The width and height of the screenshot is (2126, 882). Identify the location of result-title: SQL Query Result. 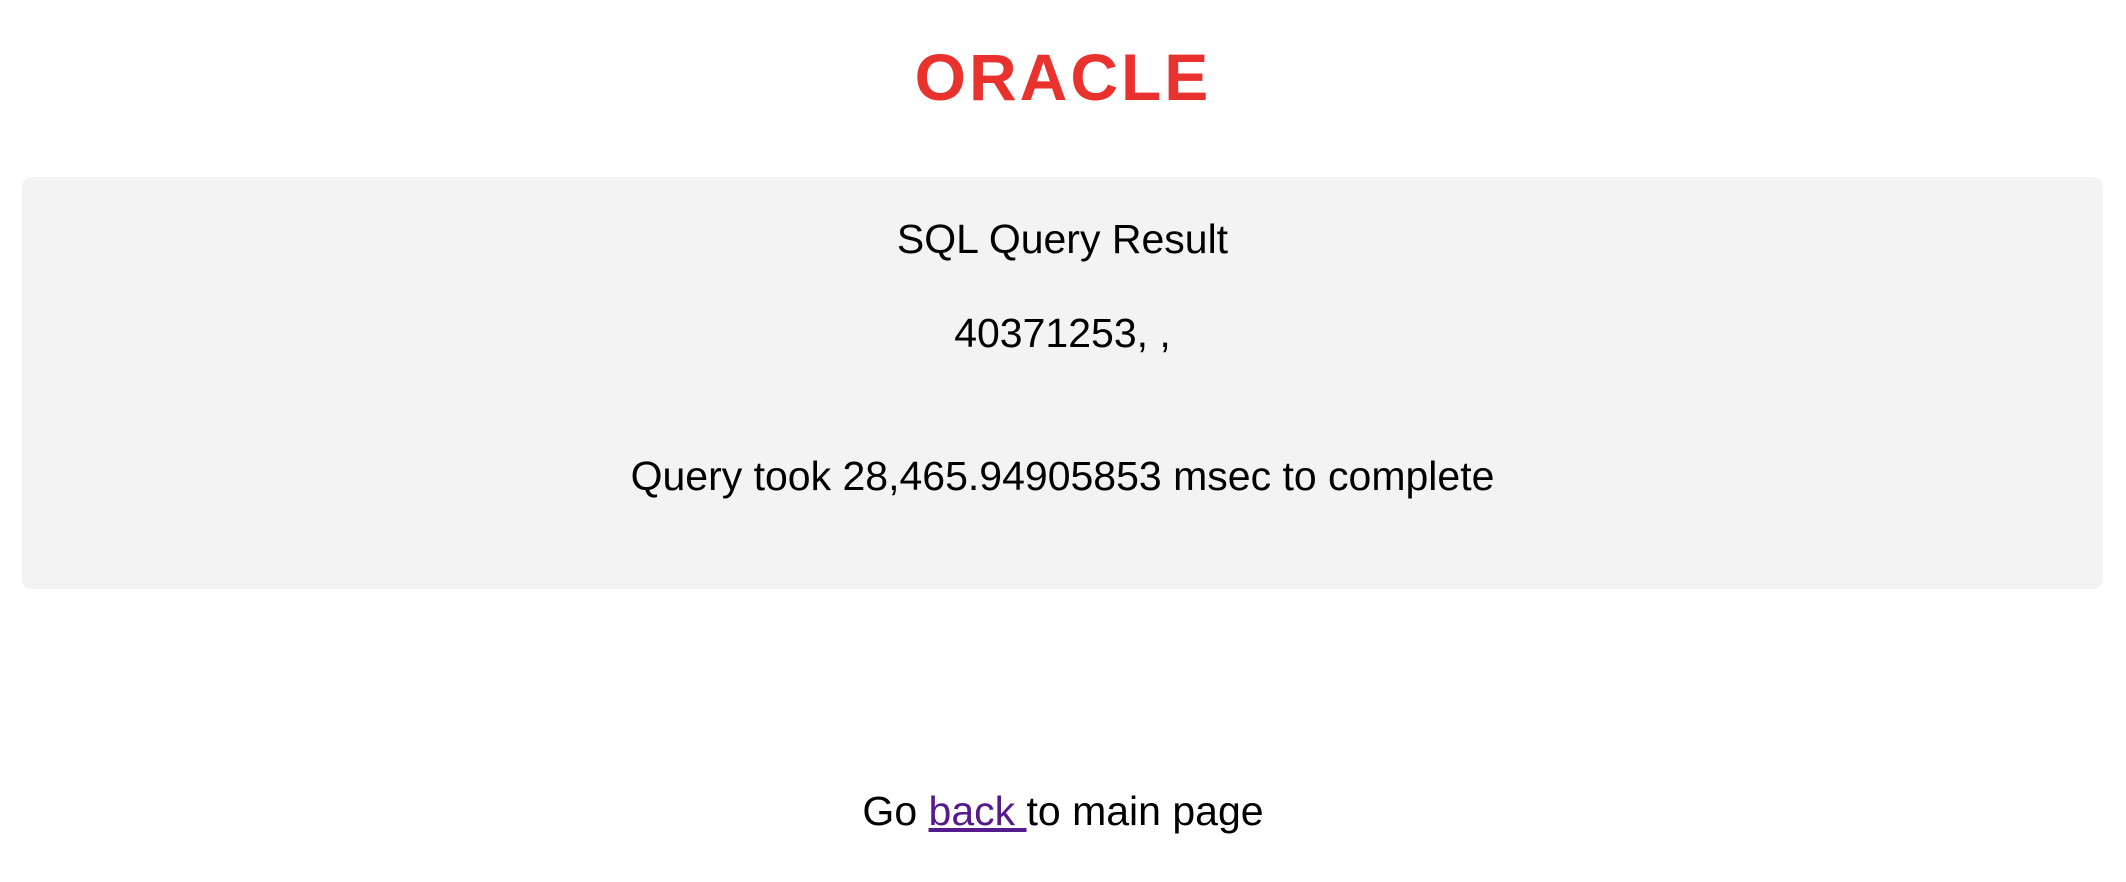
(1062, 239).